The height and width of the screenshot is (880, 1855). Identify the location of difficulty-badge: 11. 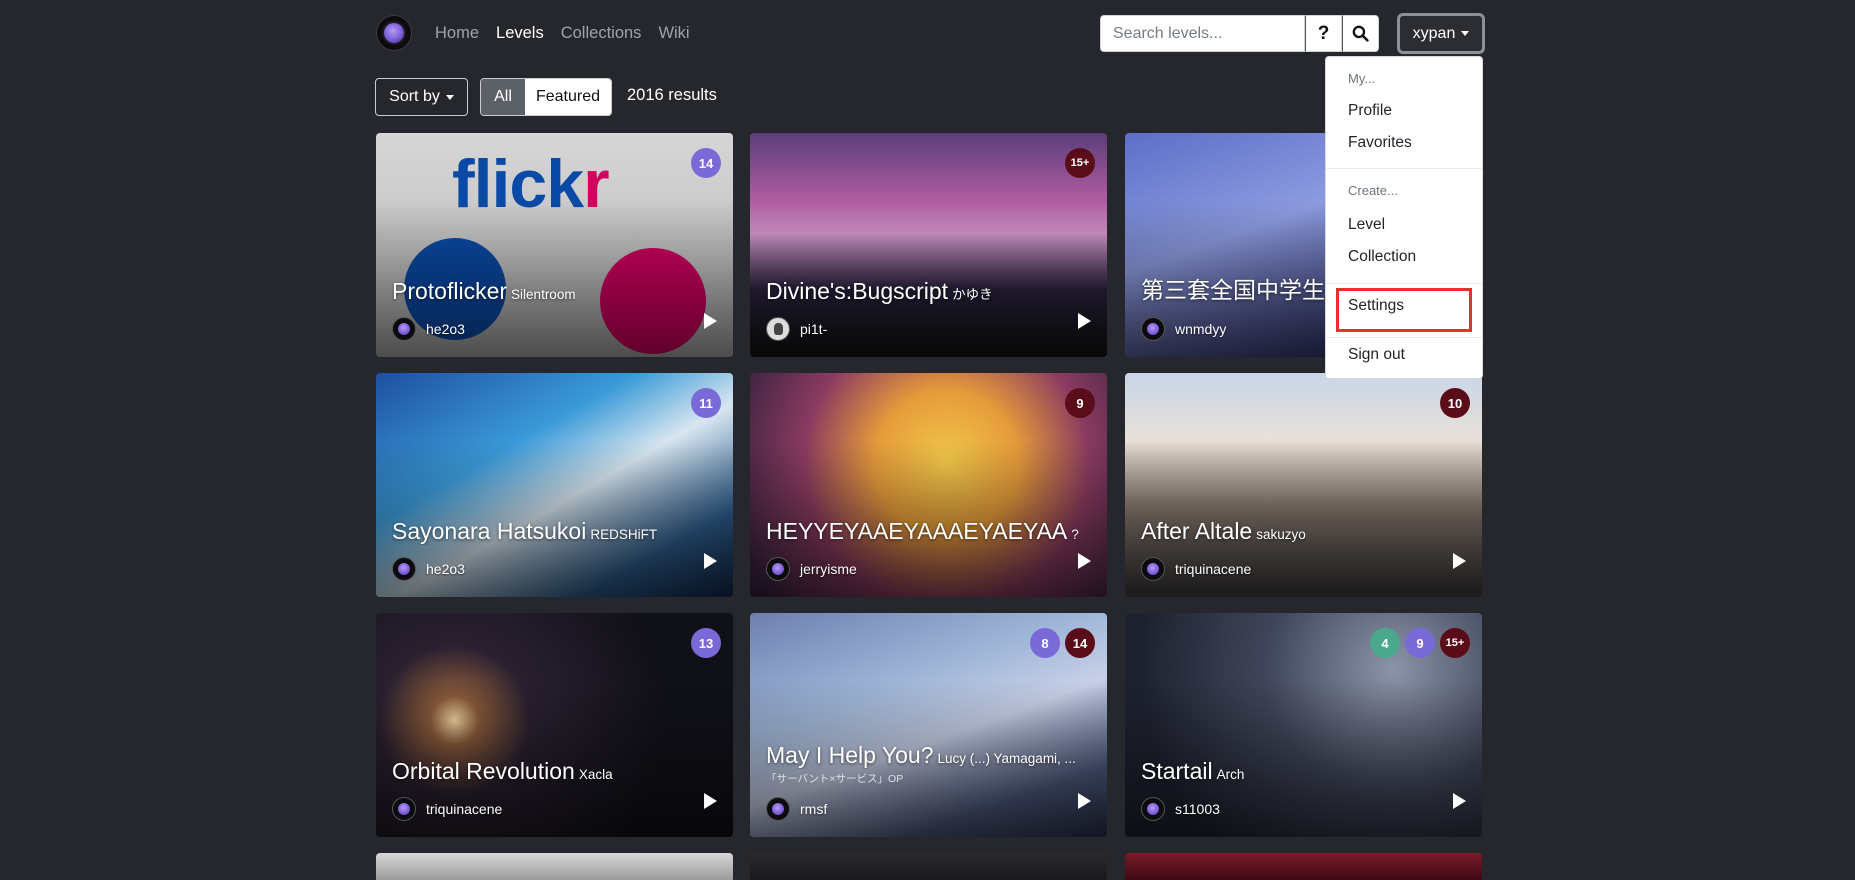
(706, 403).